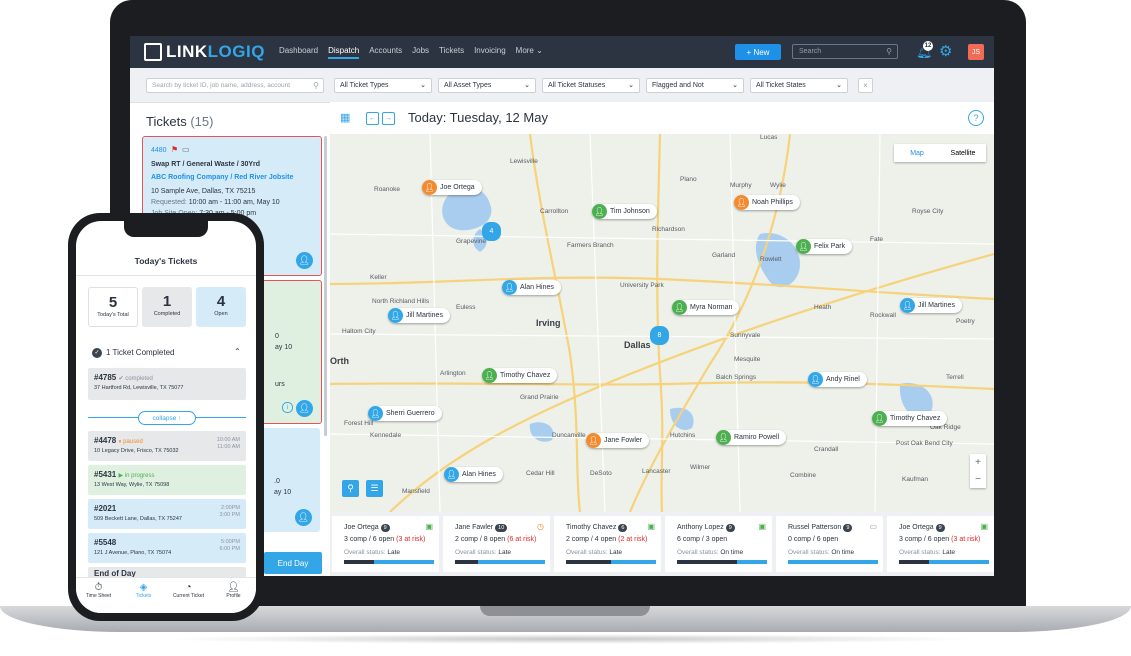 The width and height of the screenshot is (1131, 656). What do you see at coordinates (491, 231) in the screenshot?
I see `map-cluster: 4` at bounding box center [491, 231].